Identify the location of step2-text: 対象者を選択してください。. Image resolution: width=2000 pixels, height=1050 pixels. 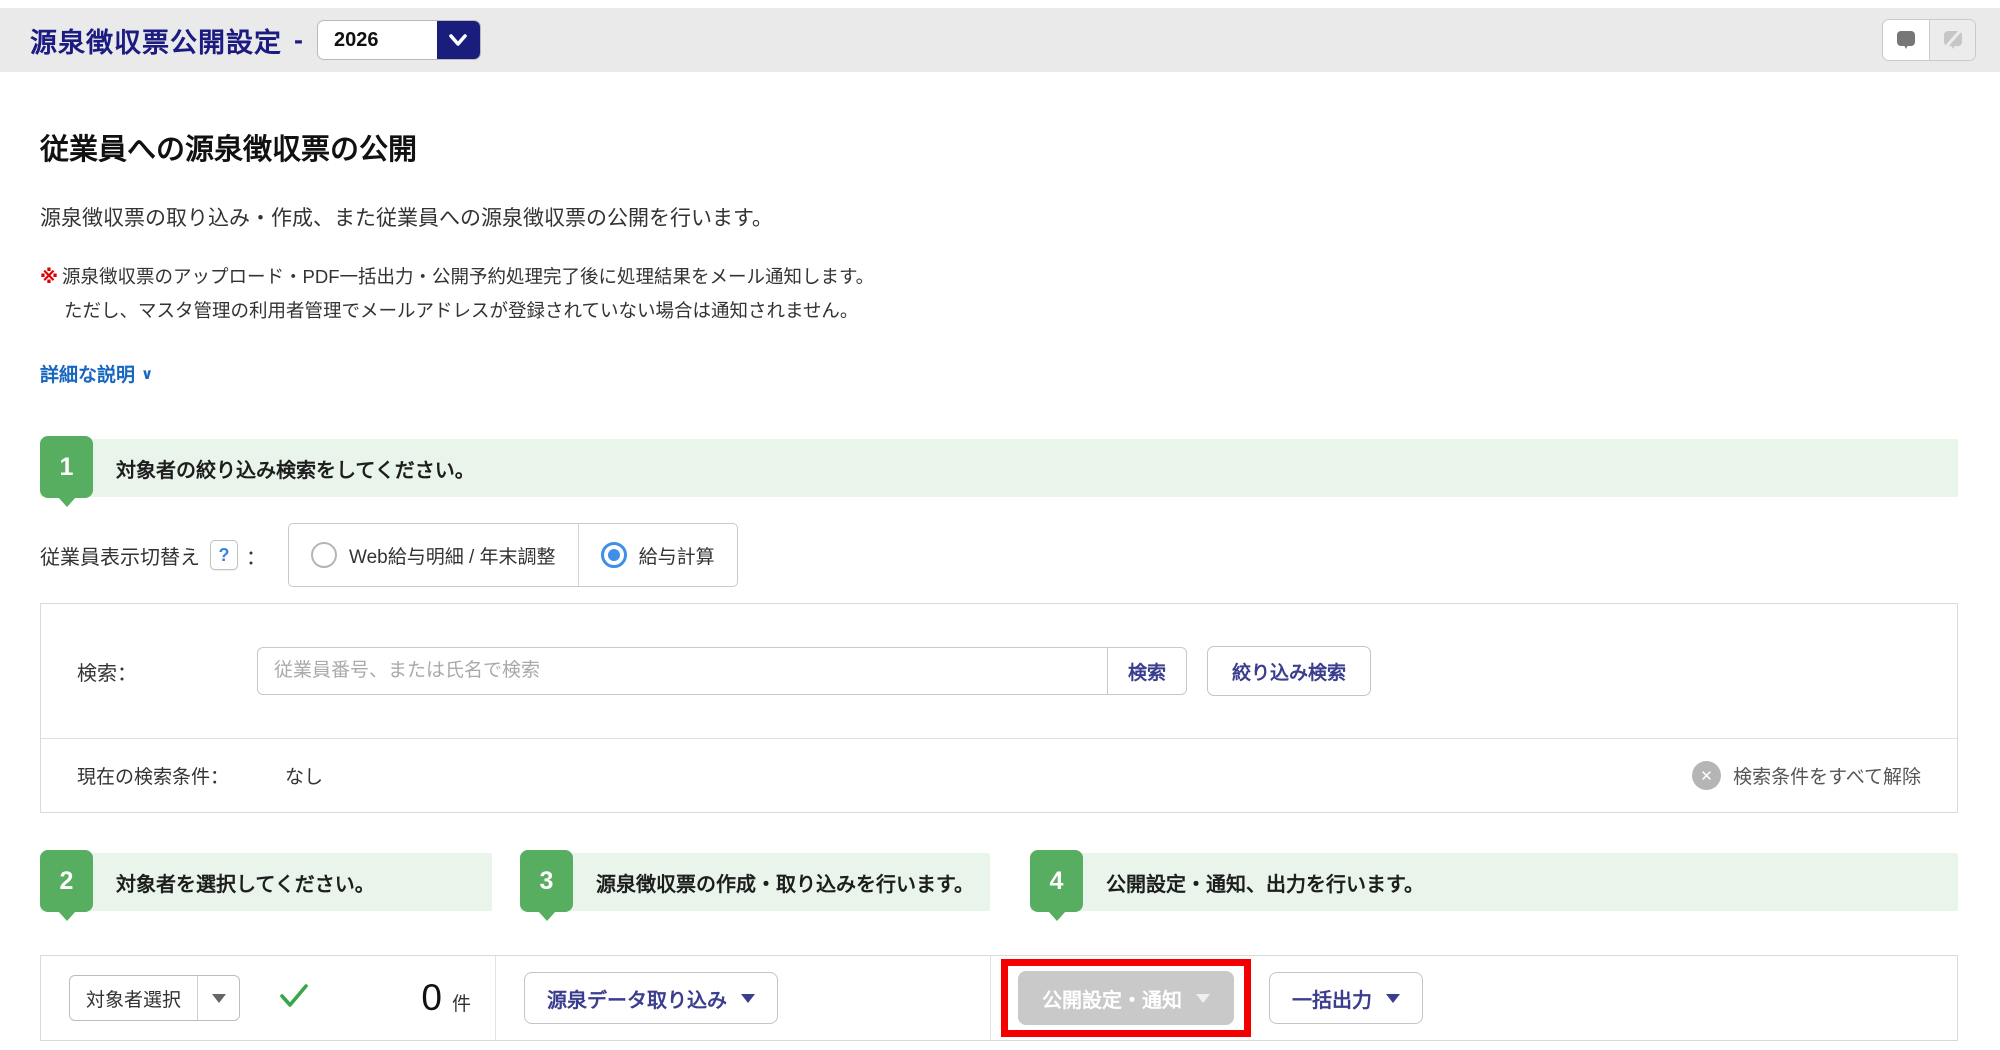
(245, 884).